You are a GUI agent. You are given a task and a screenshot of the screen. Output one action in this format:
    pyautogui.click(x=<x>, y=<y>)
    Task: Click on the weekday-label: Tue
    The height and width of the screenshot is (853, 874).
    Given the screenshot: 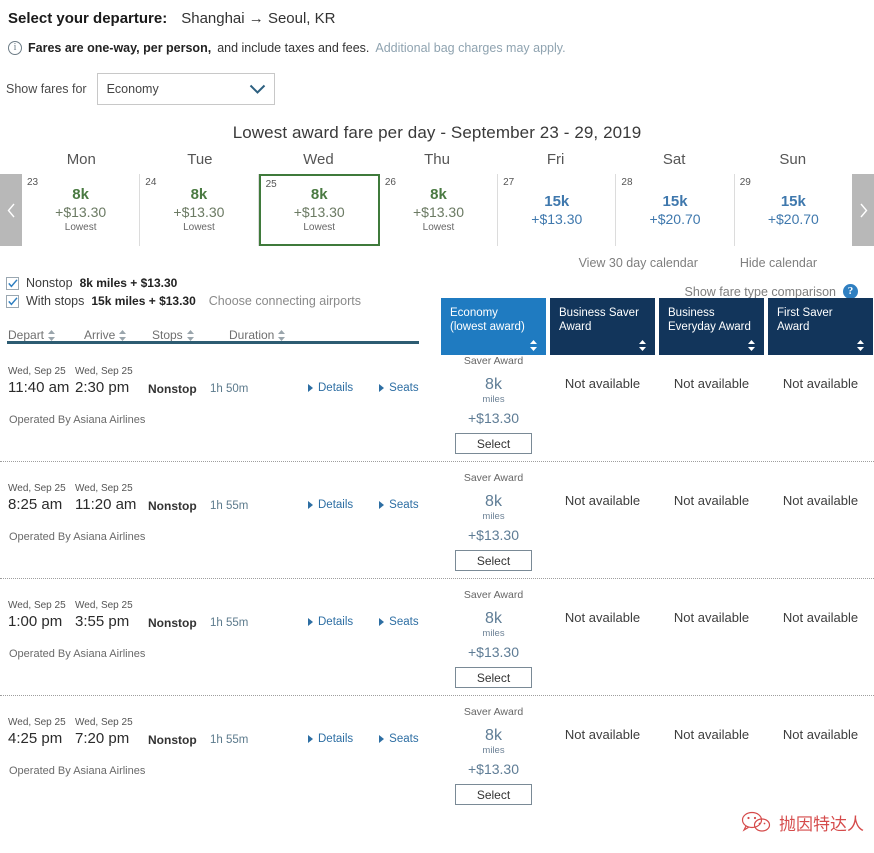 What is the action you would take?
    pyautogui.click(x=200, y=159)
    